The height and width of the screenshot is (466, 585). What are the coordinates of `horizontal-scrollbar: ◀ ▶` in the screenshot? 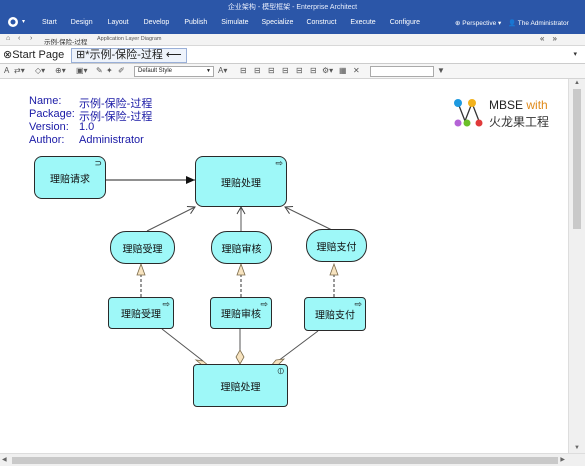 It's located at (292, 459).